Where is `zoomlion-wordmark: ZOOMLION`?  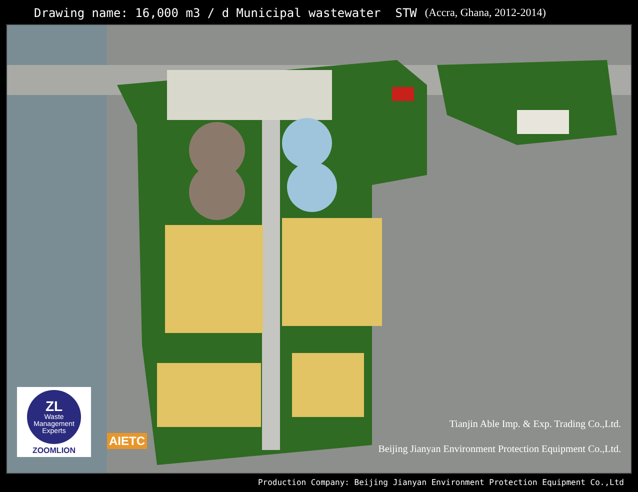 zoomlion-wordmark: ZOOMLION is located at coordinates (54, 450).